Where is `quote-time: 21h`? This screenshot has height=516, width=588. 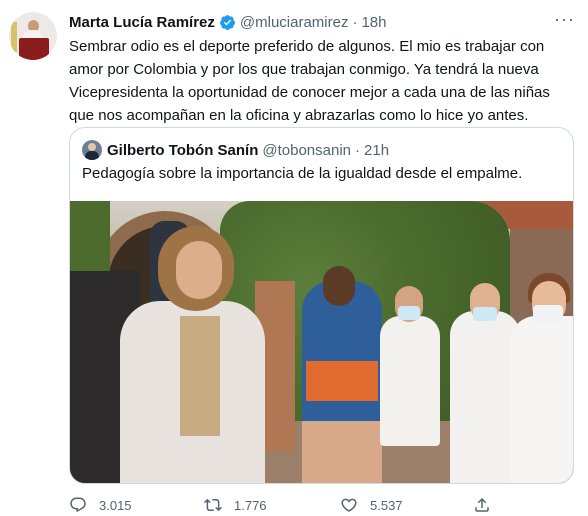 quote-time: 21h is located at coordinates (377, 150).